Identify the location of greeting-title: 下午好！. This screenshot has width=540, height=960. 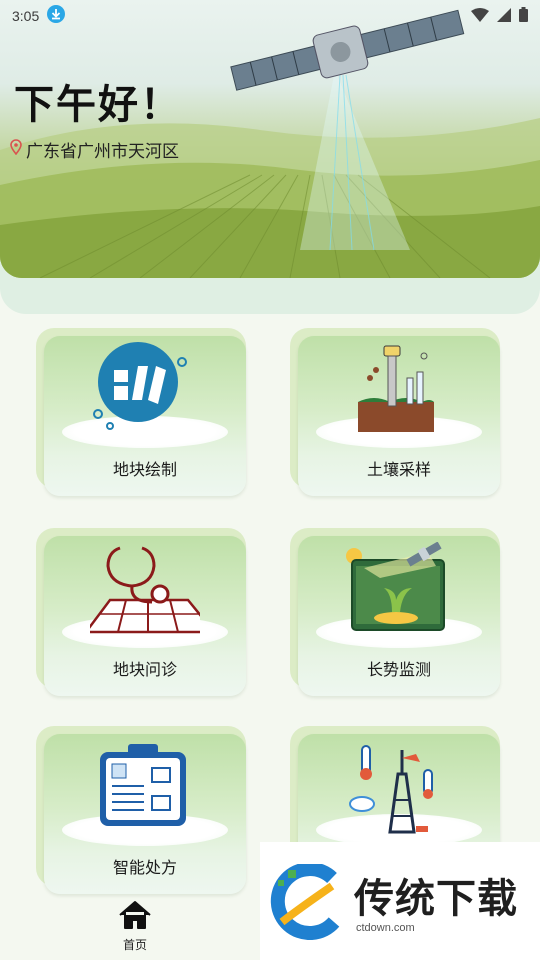
(98, 105).